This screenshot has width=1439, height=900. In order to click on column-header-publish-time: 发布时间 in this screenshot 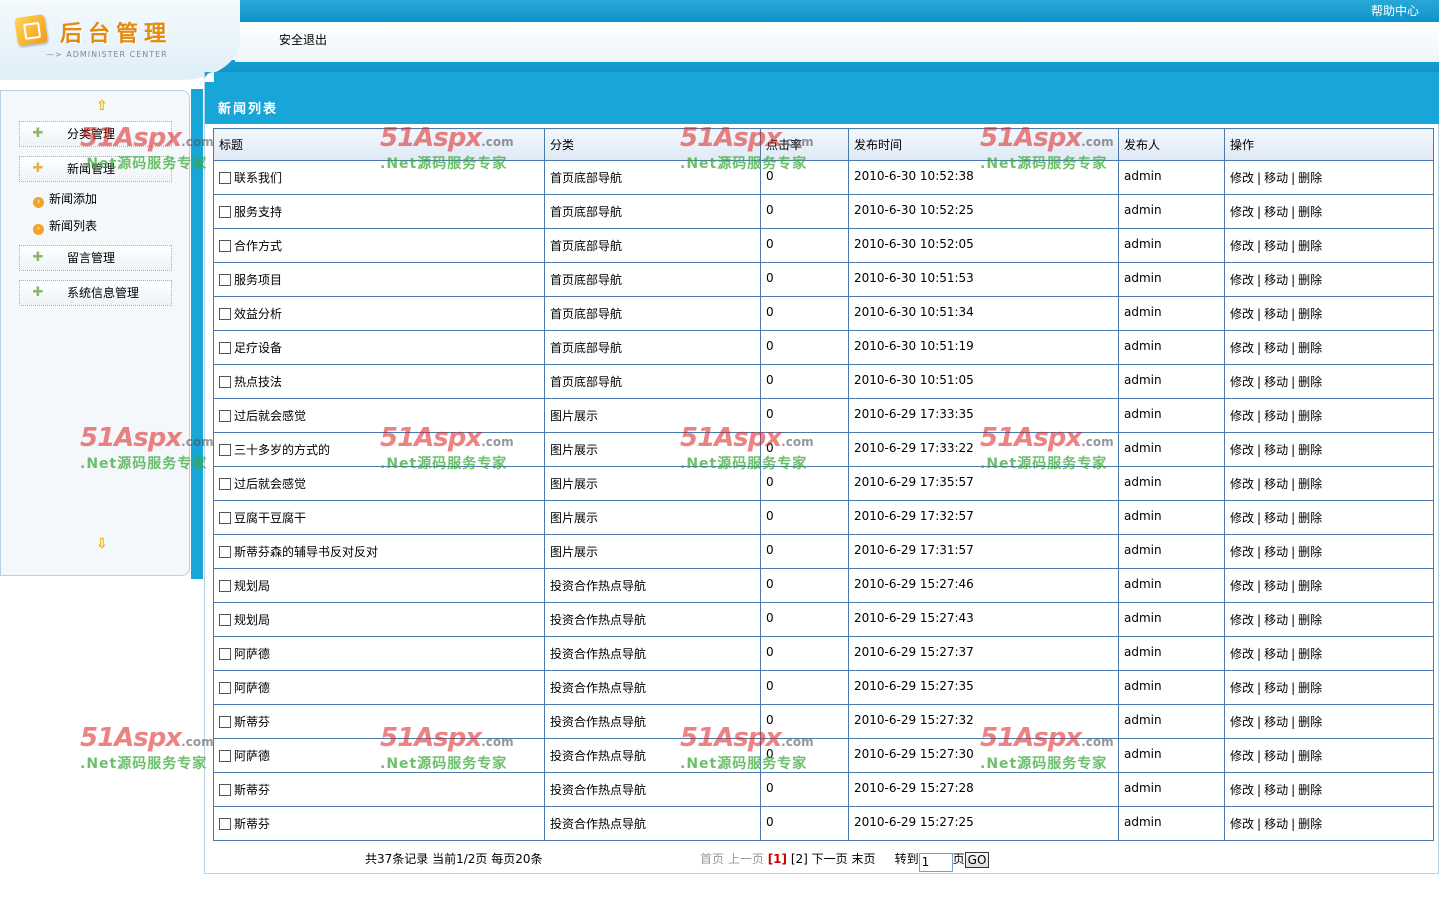, I will do `click(983, 144)`.